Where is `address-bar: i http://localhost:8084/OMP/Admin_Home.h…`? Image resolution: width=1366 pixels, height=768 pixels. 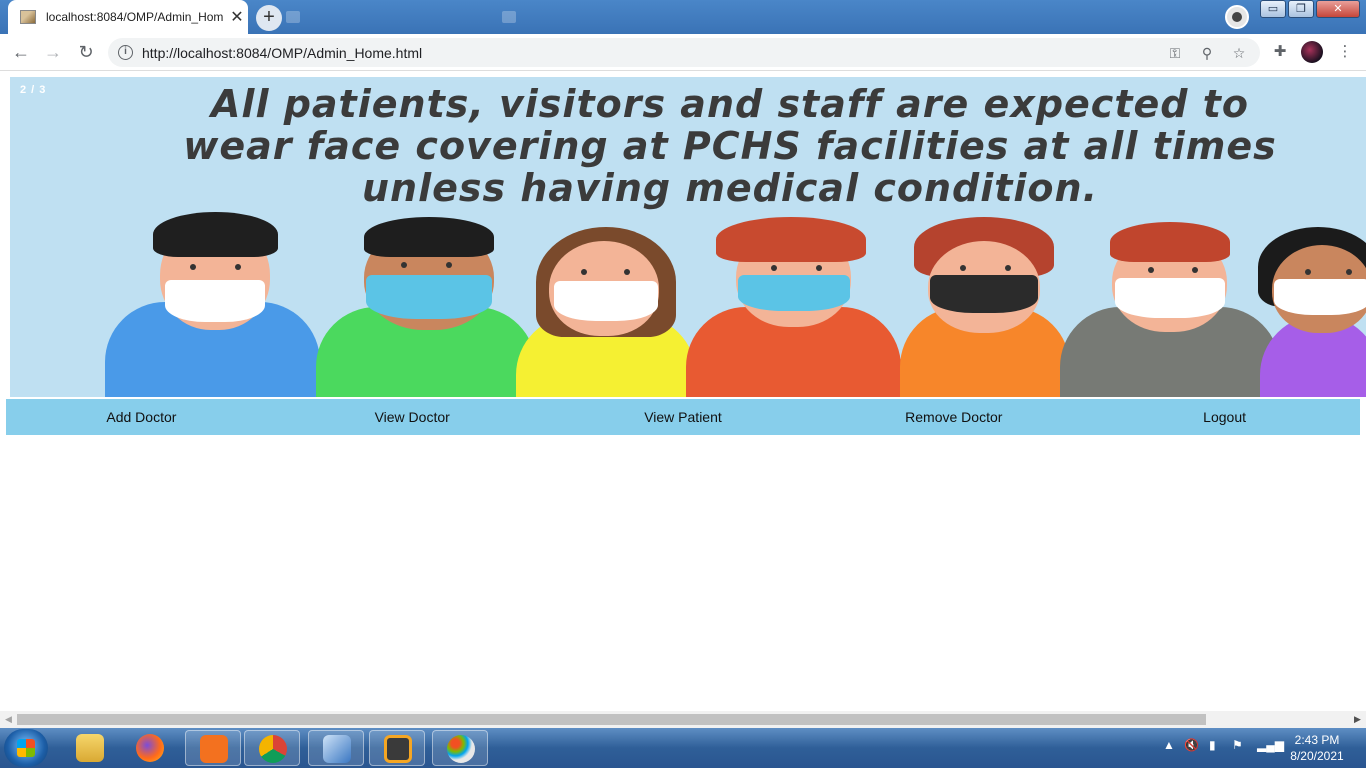
address-bar: i http://localhost:8084/OMP/Admin_Home.h… is located at coordinates (684, 52).